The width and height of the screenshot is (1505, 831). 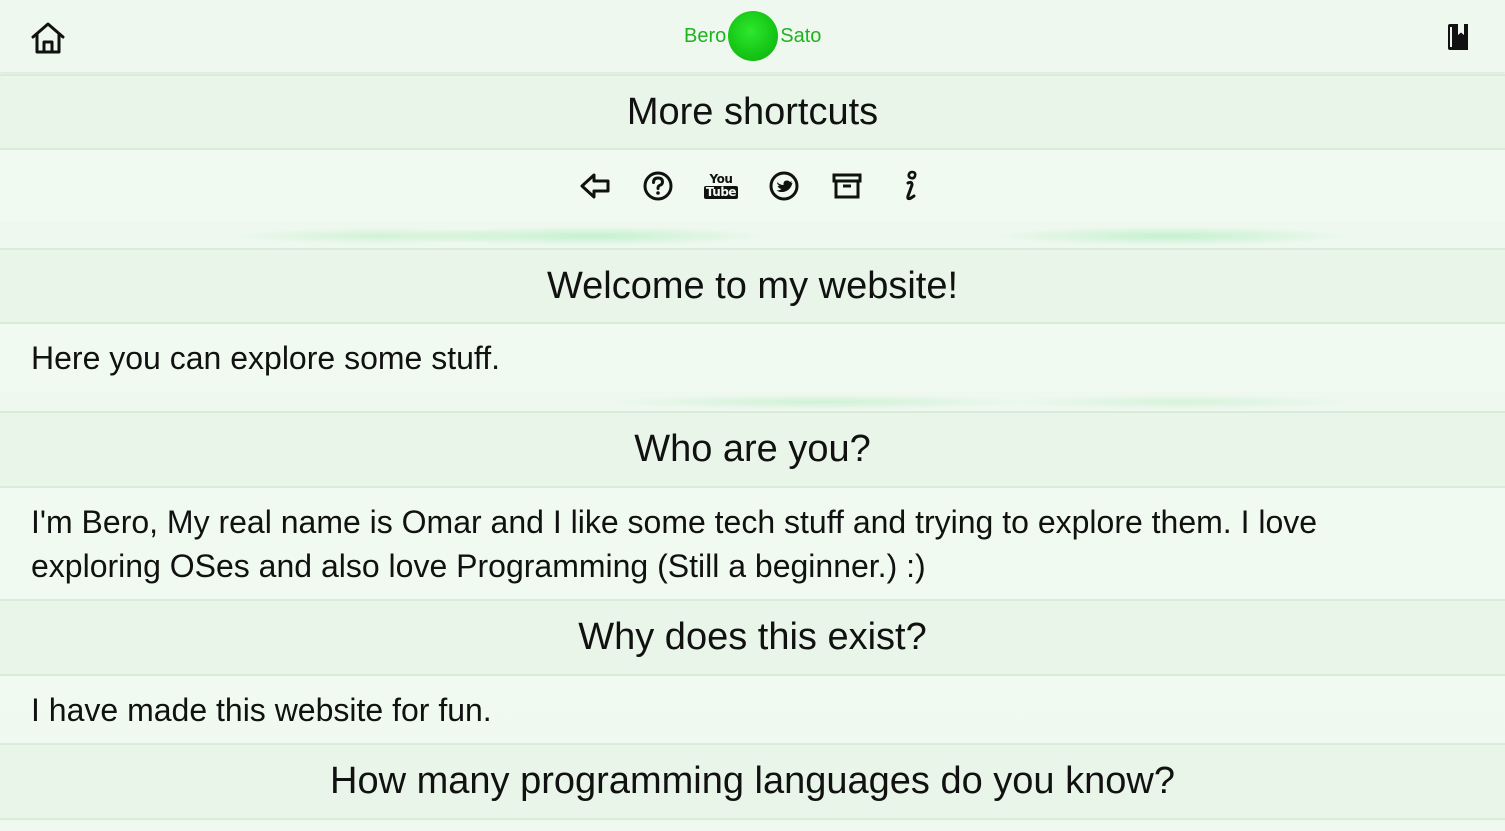 I want to click on archive-icon, so click(x=847, y=186).